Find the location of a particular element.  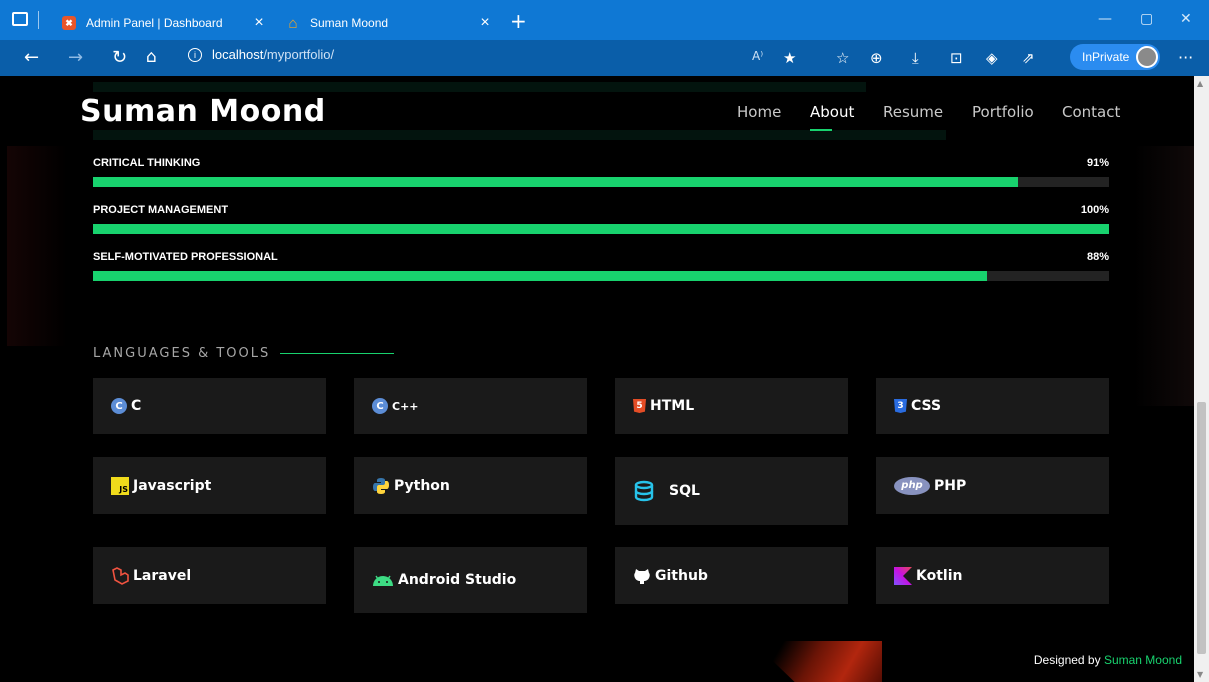

url-path: /myportfolio/ is located at coordinates (299, 54).